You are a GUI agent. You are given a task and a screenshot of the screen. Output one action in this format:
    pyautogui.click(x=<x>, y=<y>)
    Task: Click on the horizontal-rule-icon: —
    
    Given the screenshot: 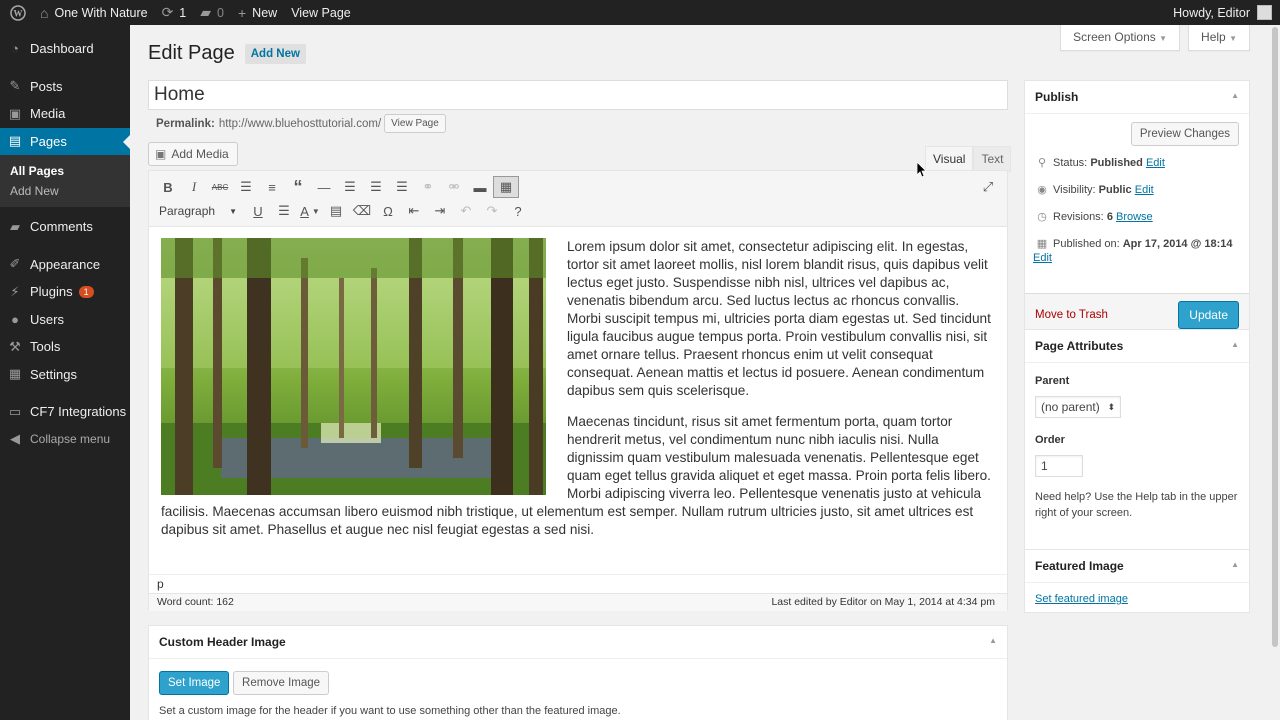 What is the action you would take?
    pyautogui.click(x=324, y=187)
    